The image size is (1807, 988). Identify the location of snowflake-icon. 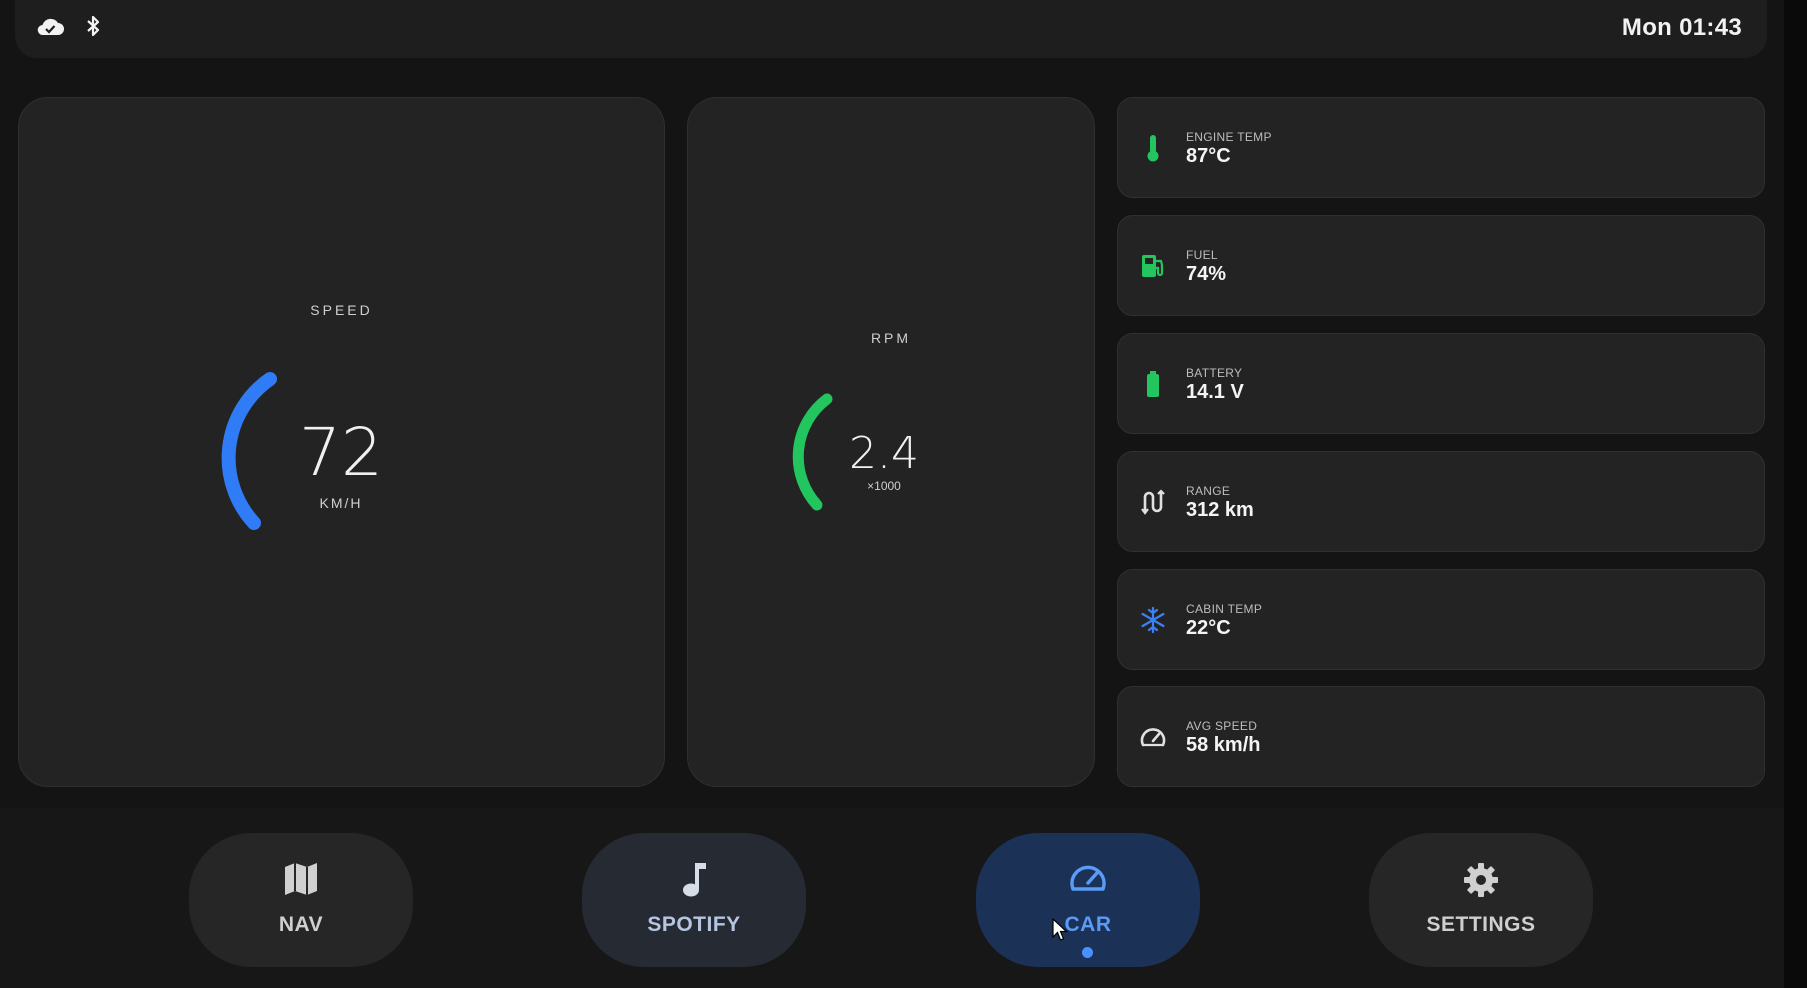
(1153, 620).